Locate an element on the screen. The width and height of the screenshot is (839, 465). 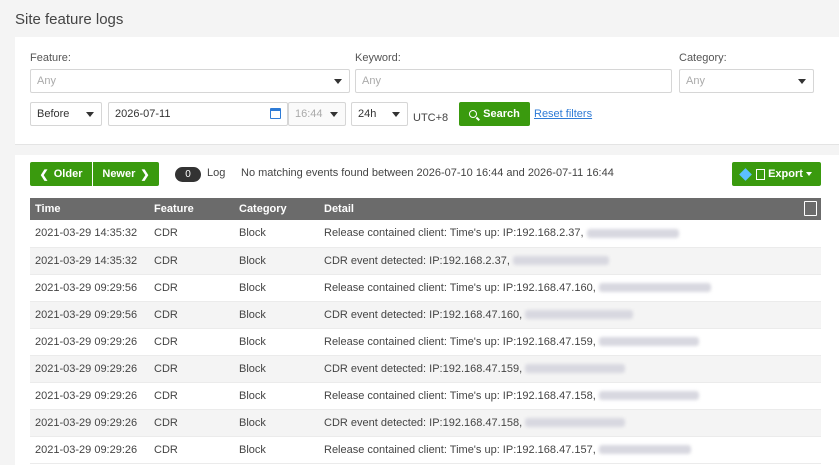
when-select: Before is located at coordinates (66, 114).